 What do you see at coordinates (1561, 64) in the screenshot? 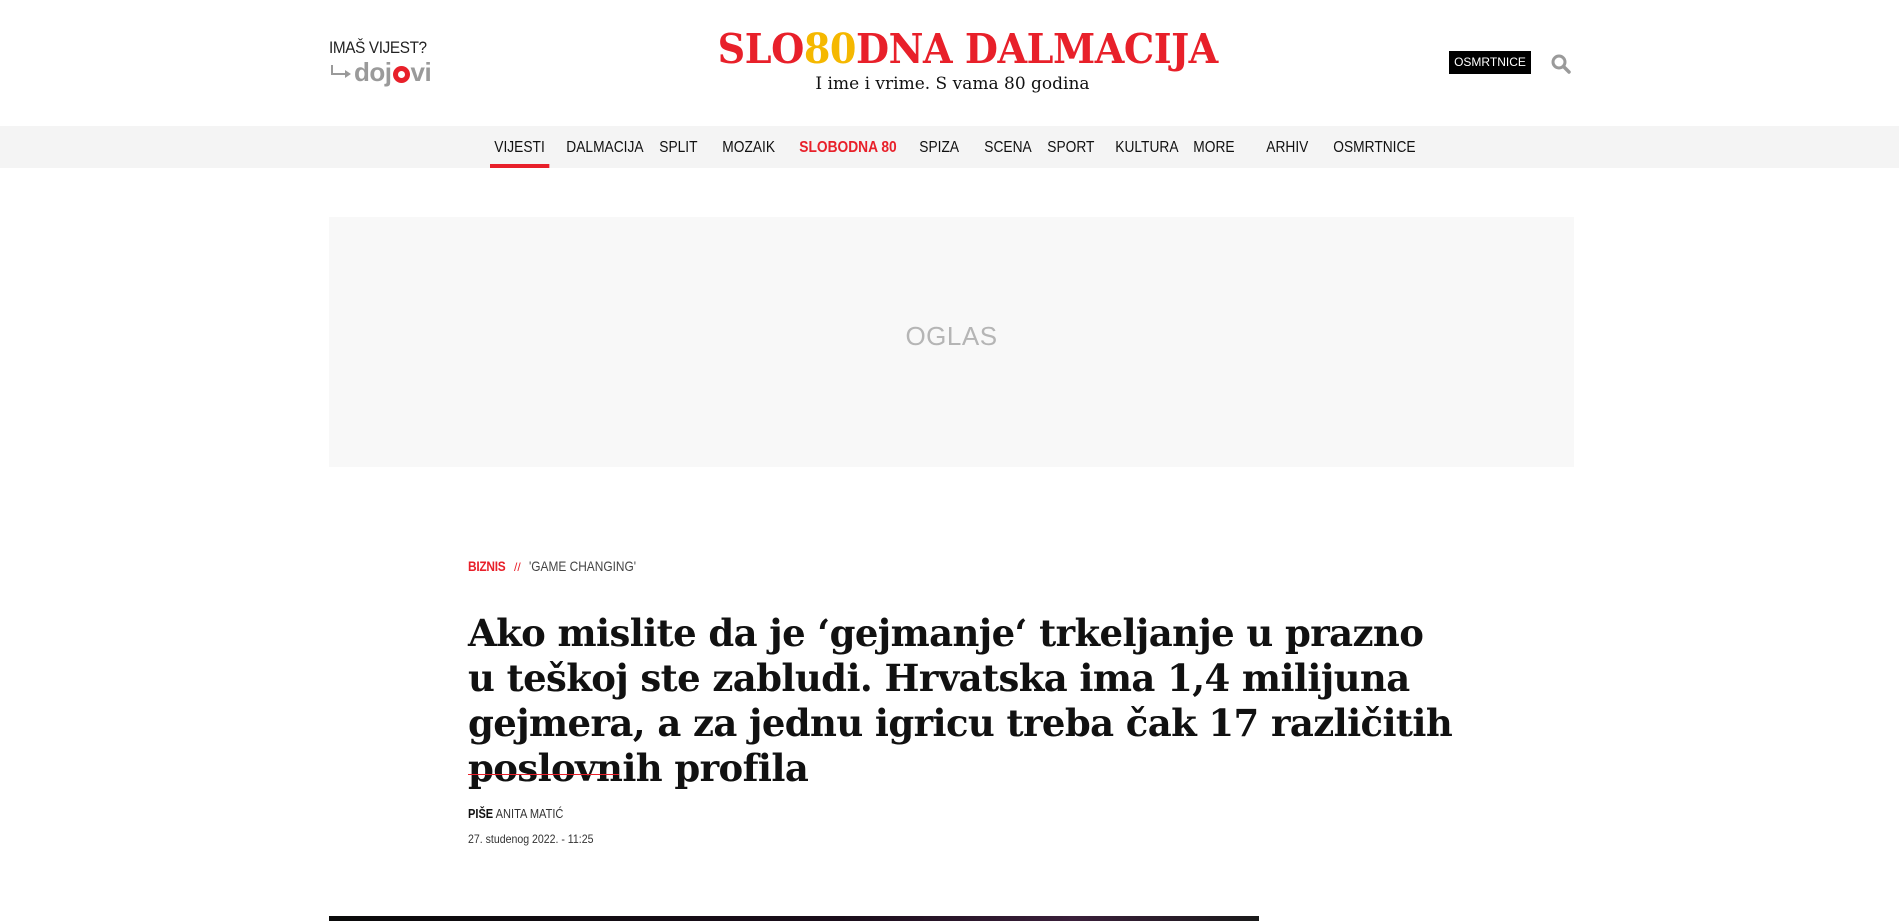
I see `search-icon` at bounding box center [1561, 64].